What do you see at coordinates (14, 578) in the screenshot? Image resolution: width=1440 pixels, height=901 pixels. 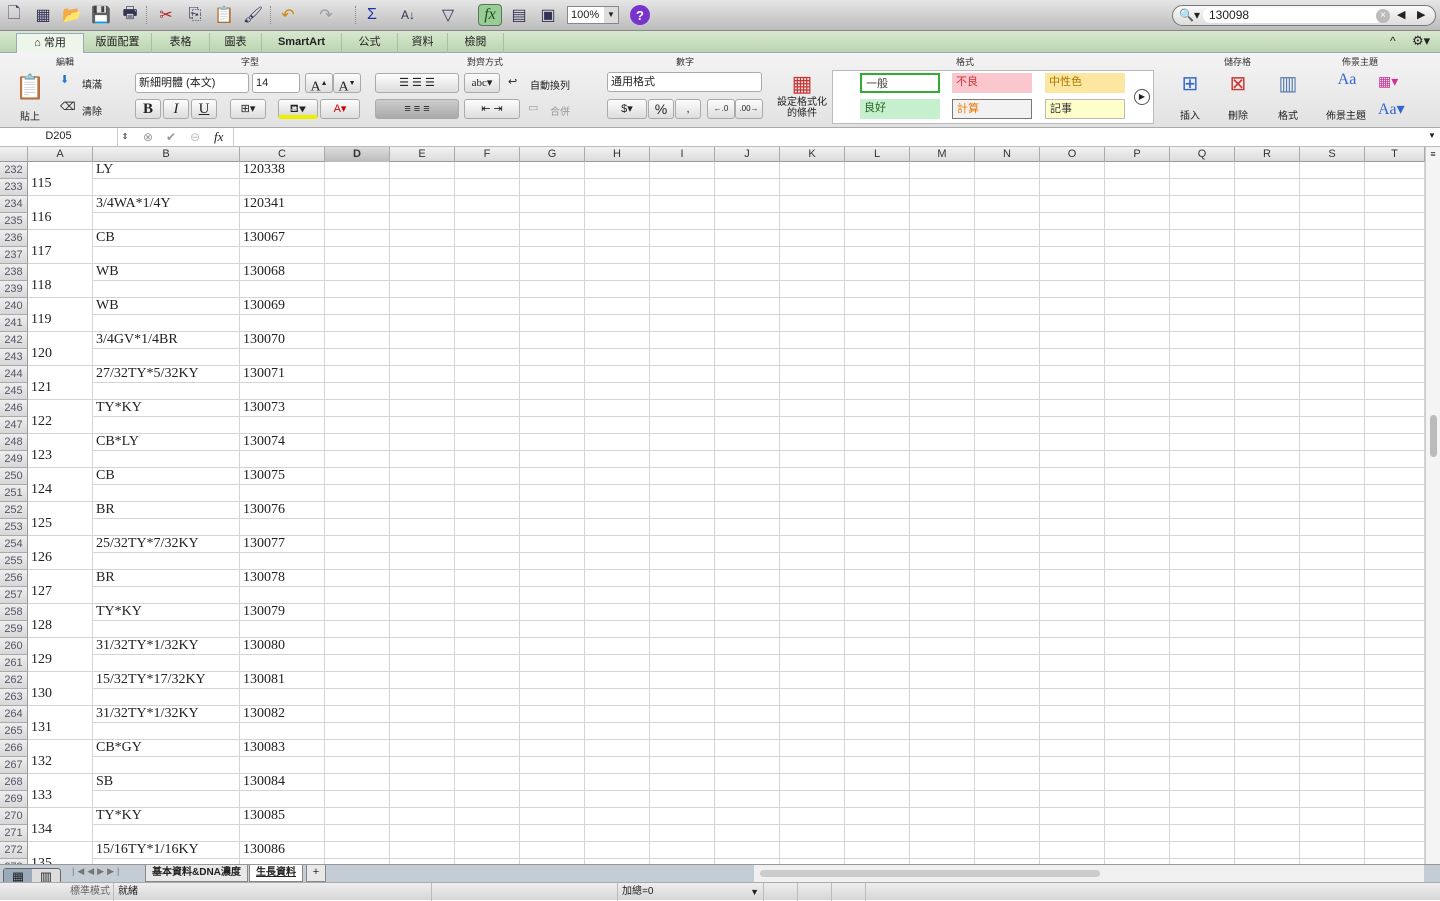 I see `row-header: 256` at bounding box center [14, 578].